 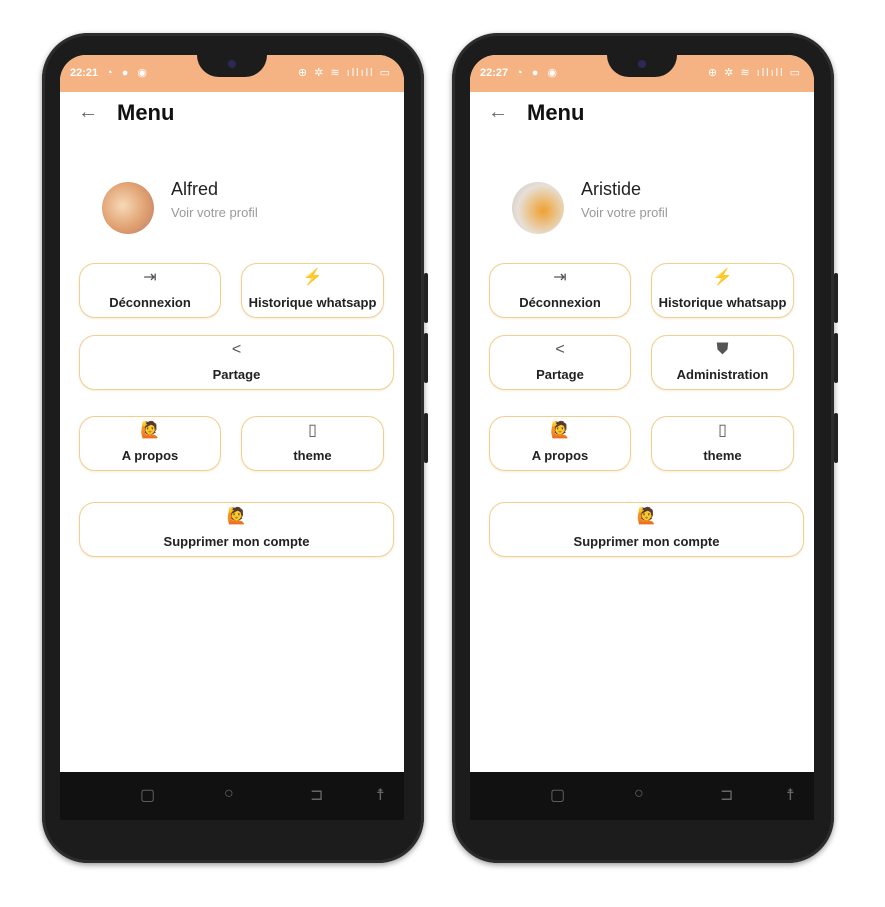 I want to click on status-time: 22:27, so click(x=494, y=73).